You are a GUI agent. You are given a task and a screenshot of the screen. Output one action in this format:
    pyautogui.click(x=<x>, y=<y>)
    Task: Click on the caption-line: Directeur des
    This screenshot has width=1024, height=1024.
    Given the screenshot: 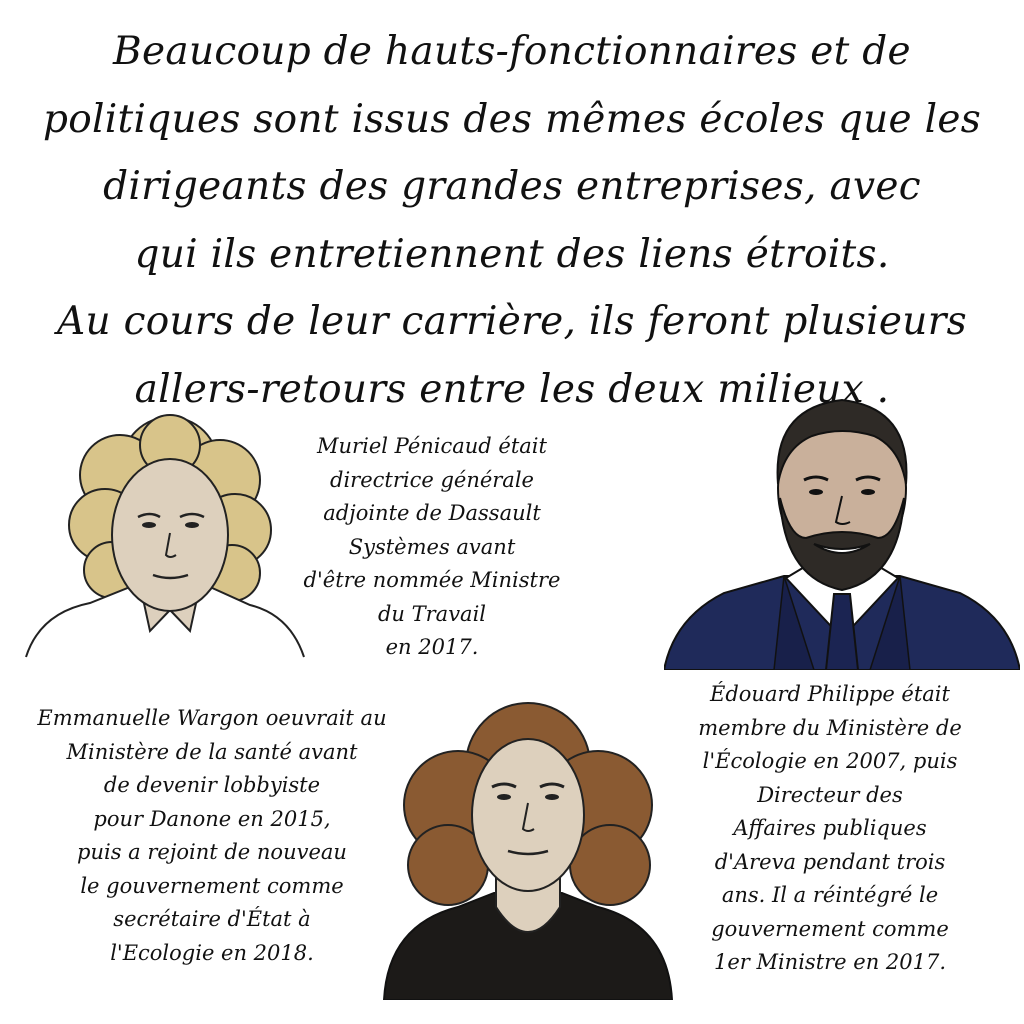 What is the action you would take?
    pyautogui.click(x=830, y=794)
    